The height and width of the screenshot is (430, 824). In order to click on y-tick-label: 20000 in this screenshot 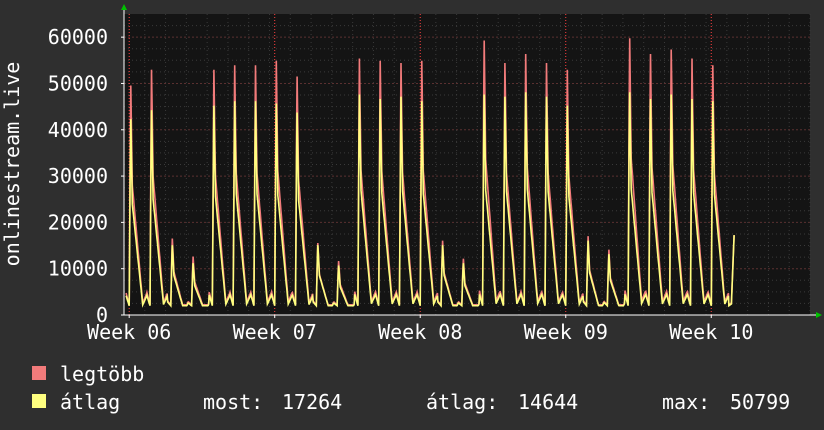, I will do `click(78, 222)`.